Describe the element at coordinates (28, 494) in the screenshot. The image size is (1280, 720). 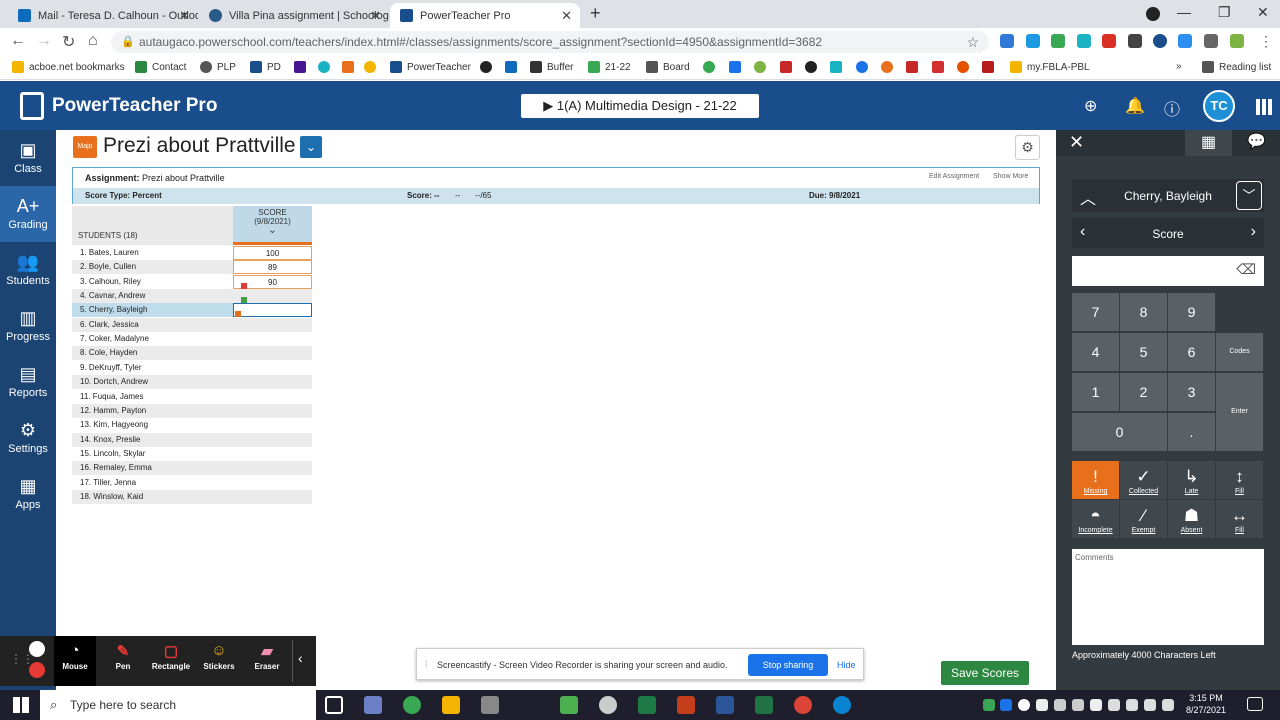
I see `sidebar-item-apps: ▦ Apps` at that location.